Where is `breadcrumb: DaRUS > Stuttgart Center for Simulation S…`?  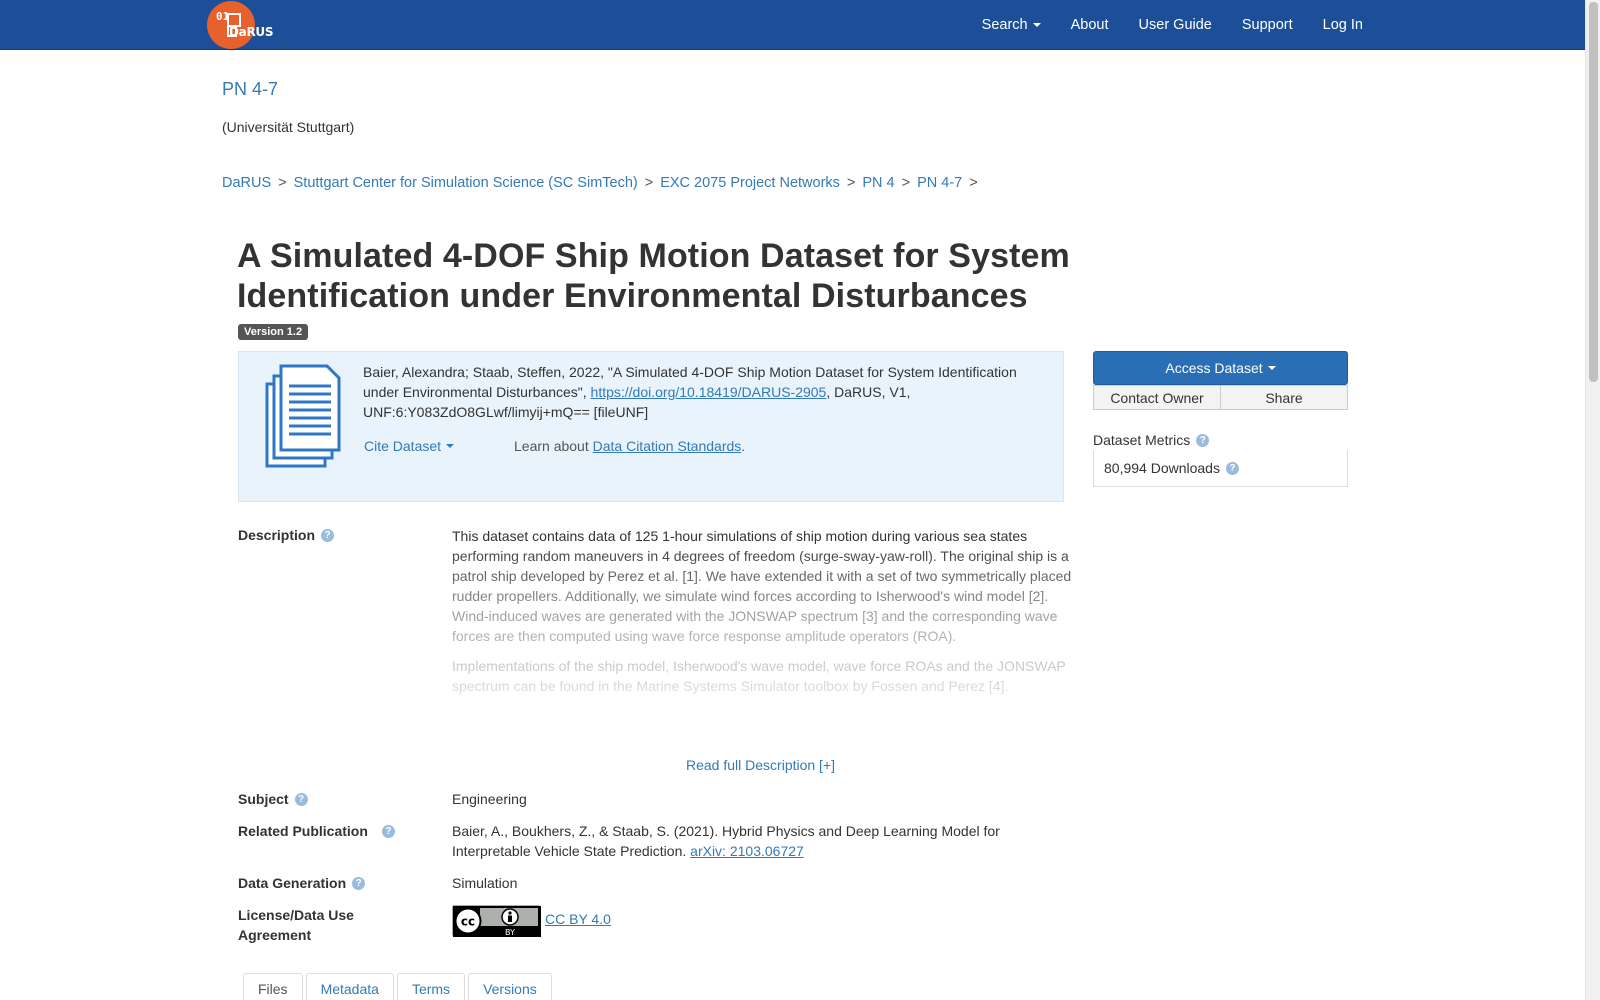 breadcrumb: DaRUS > Stuttgart Center for Simulation S… is located at coordinates (600, 183).